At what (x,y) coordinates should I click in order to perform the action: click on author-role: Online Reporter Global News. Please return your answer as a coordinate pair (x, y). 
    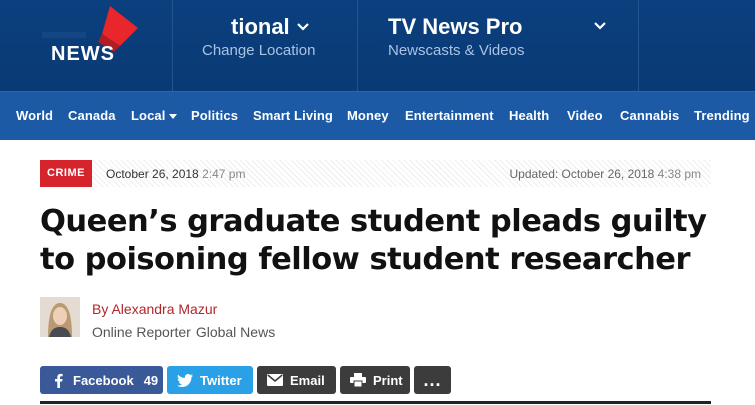
    Looking at the image, I should click on (184, 332).